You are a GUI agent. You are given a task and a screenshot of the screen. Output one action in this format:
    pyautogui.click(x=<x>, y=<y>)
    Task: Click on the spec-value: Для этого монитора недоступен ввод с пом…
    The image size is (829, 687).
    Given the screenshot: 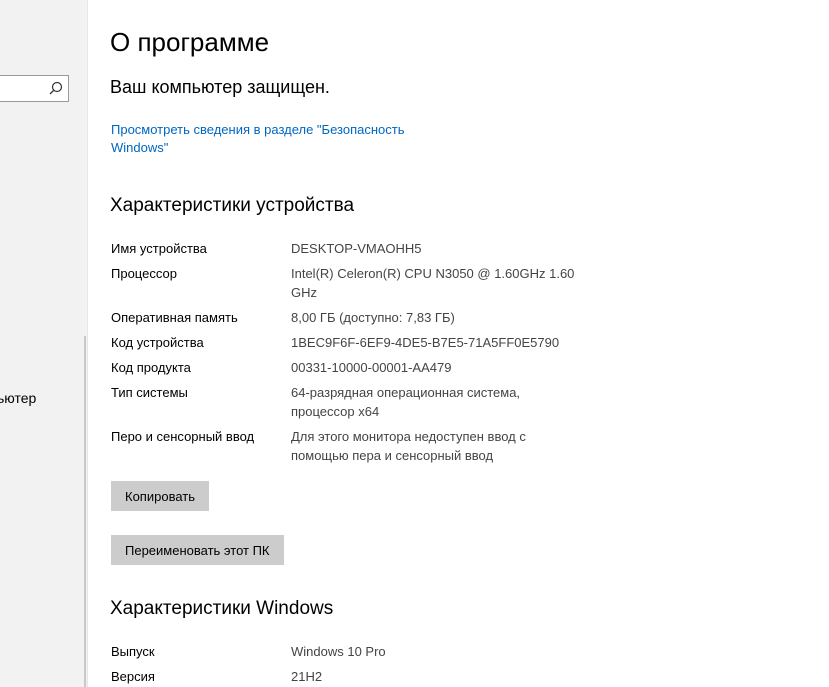 What is the action you would take?
    pyautogui.click(x=408, y=446)
    